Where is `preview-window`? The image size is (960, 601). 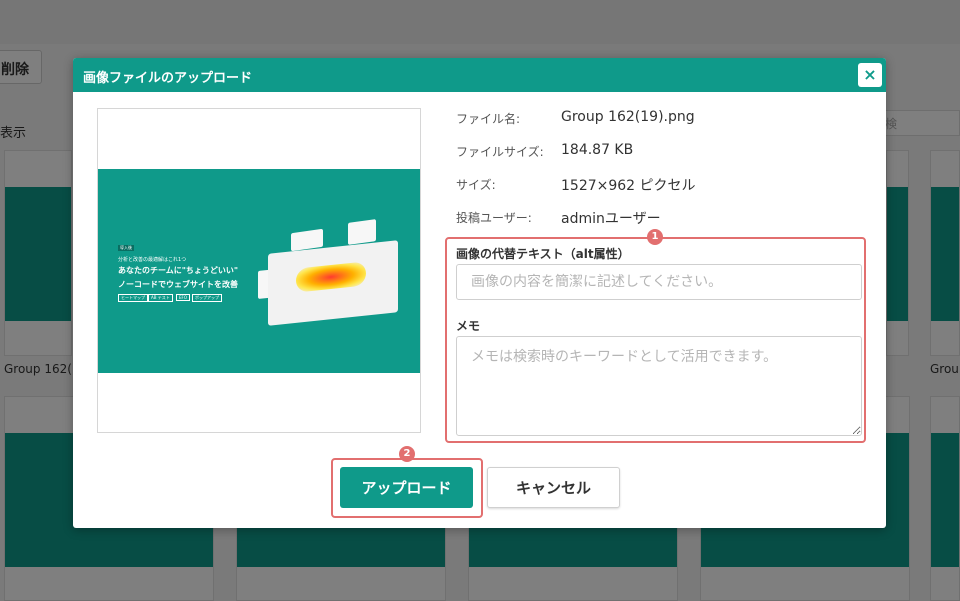 preview-window is located at coordinates (362, 232).